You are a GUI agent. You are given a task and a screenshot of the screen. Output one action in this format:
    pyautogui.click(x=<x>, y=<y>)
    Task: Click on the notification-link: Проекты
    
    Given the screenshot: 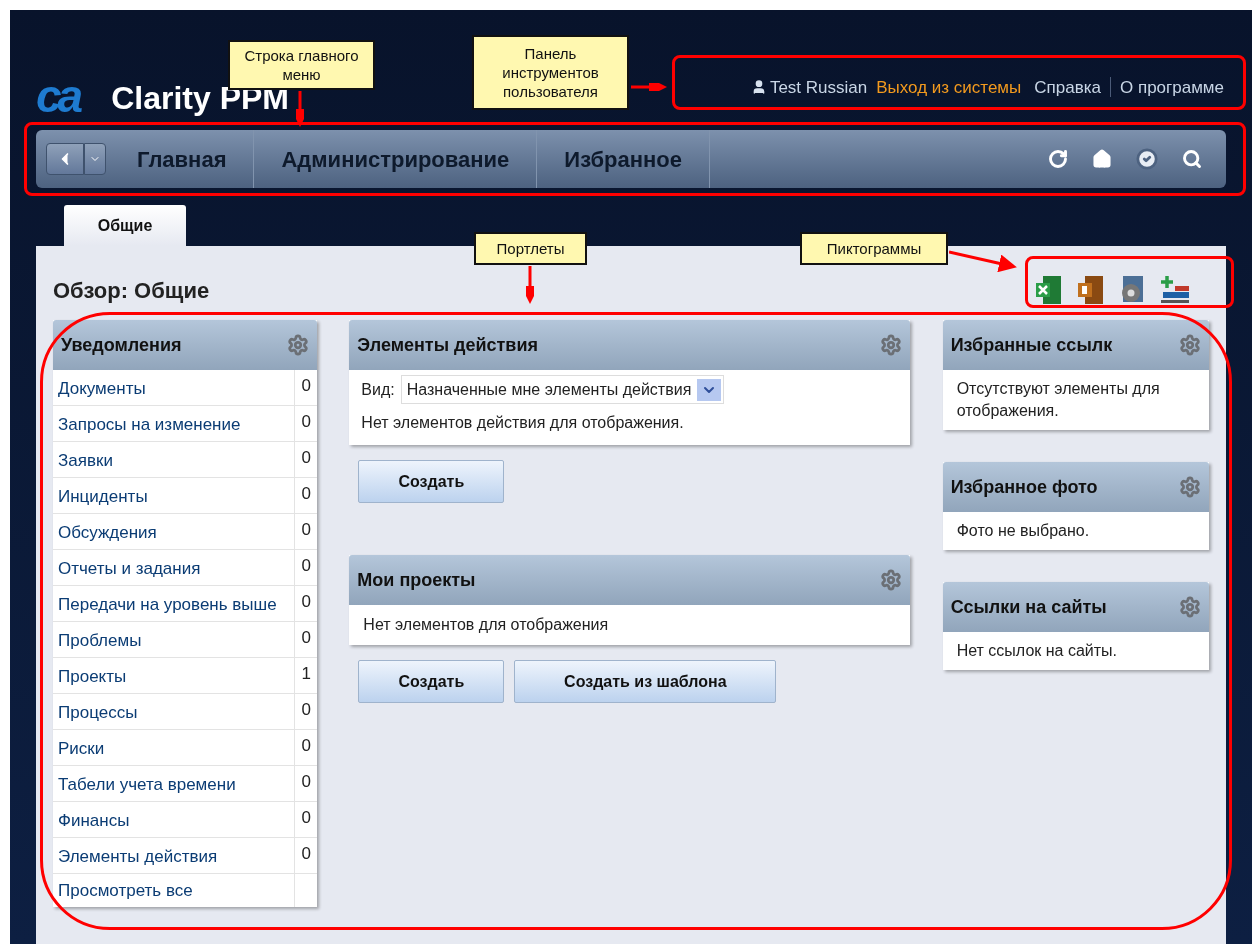 What is the action you would take?
    pyautogui.click(x=174, y=675)
    